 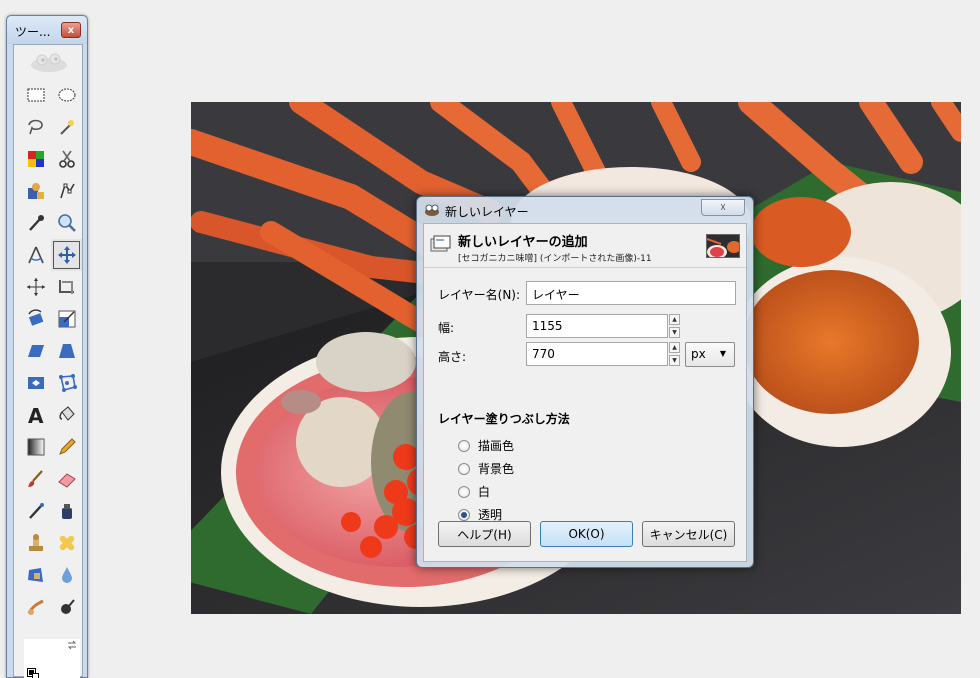 What do you see at coordinates (484, 492) in the screenshot?
I see `fill-option-label: 白` at bounding box center [484, 492].